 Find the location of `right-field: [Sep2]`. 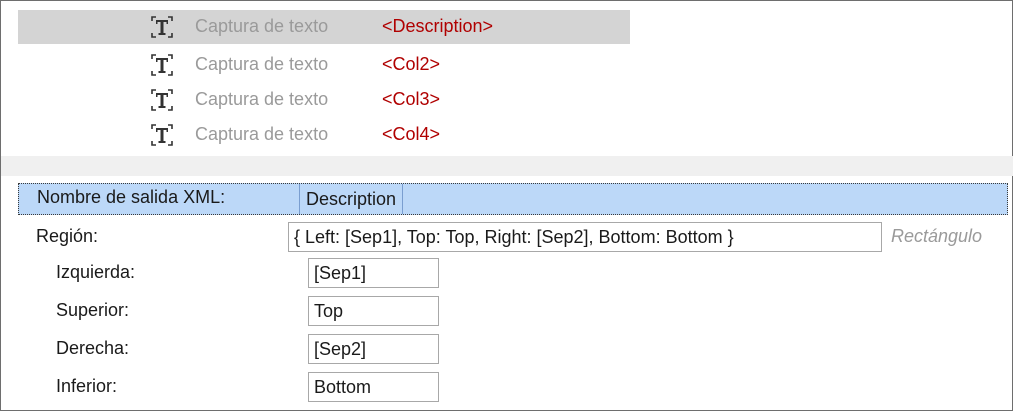

right-field: [Sep2] is located at coordinates (373, 349).